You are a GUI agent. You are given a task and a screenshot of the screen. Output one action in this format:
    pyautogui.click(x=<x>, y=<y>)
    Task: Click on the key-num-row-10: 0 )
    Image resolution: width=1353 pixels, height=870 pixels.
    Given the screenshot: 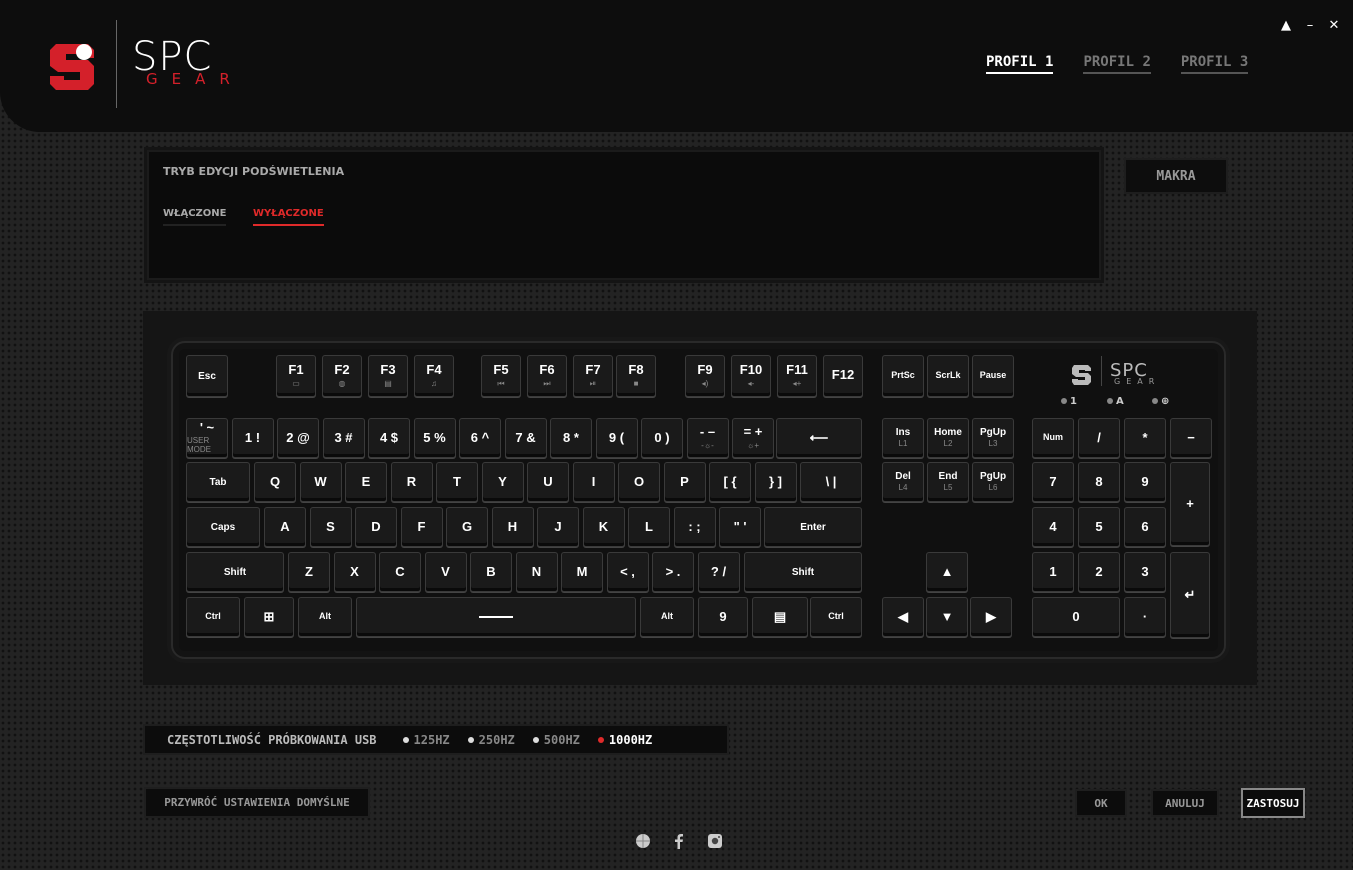 What is the action you would take?
    pyautogui.click(x=662, y=438)
    